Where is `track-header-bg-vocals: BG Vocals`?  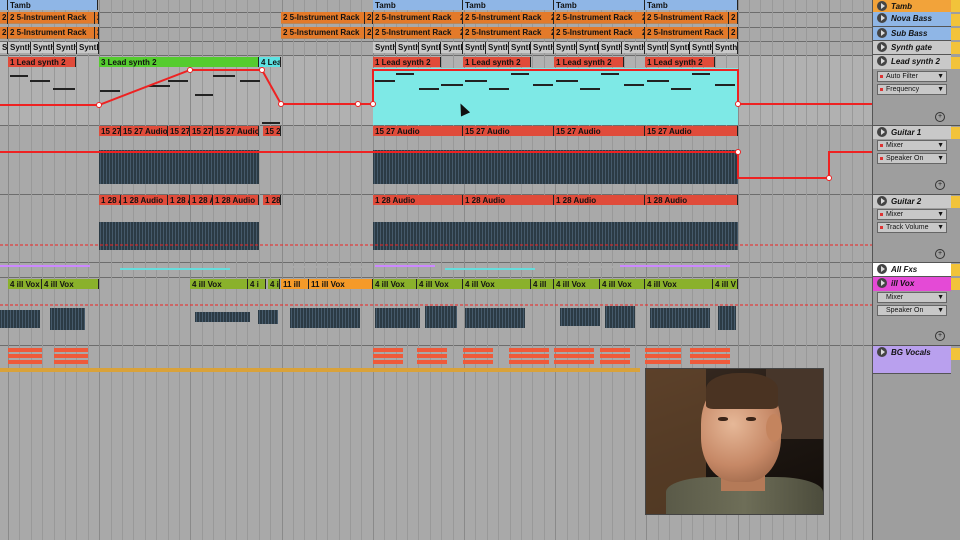 track-header-bg-vocals: BG Vocals is located at coordinates (912, 360).